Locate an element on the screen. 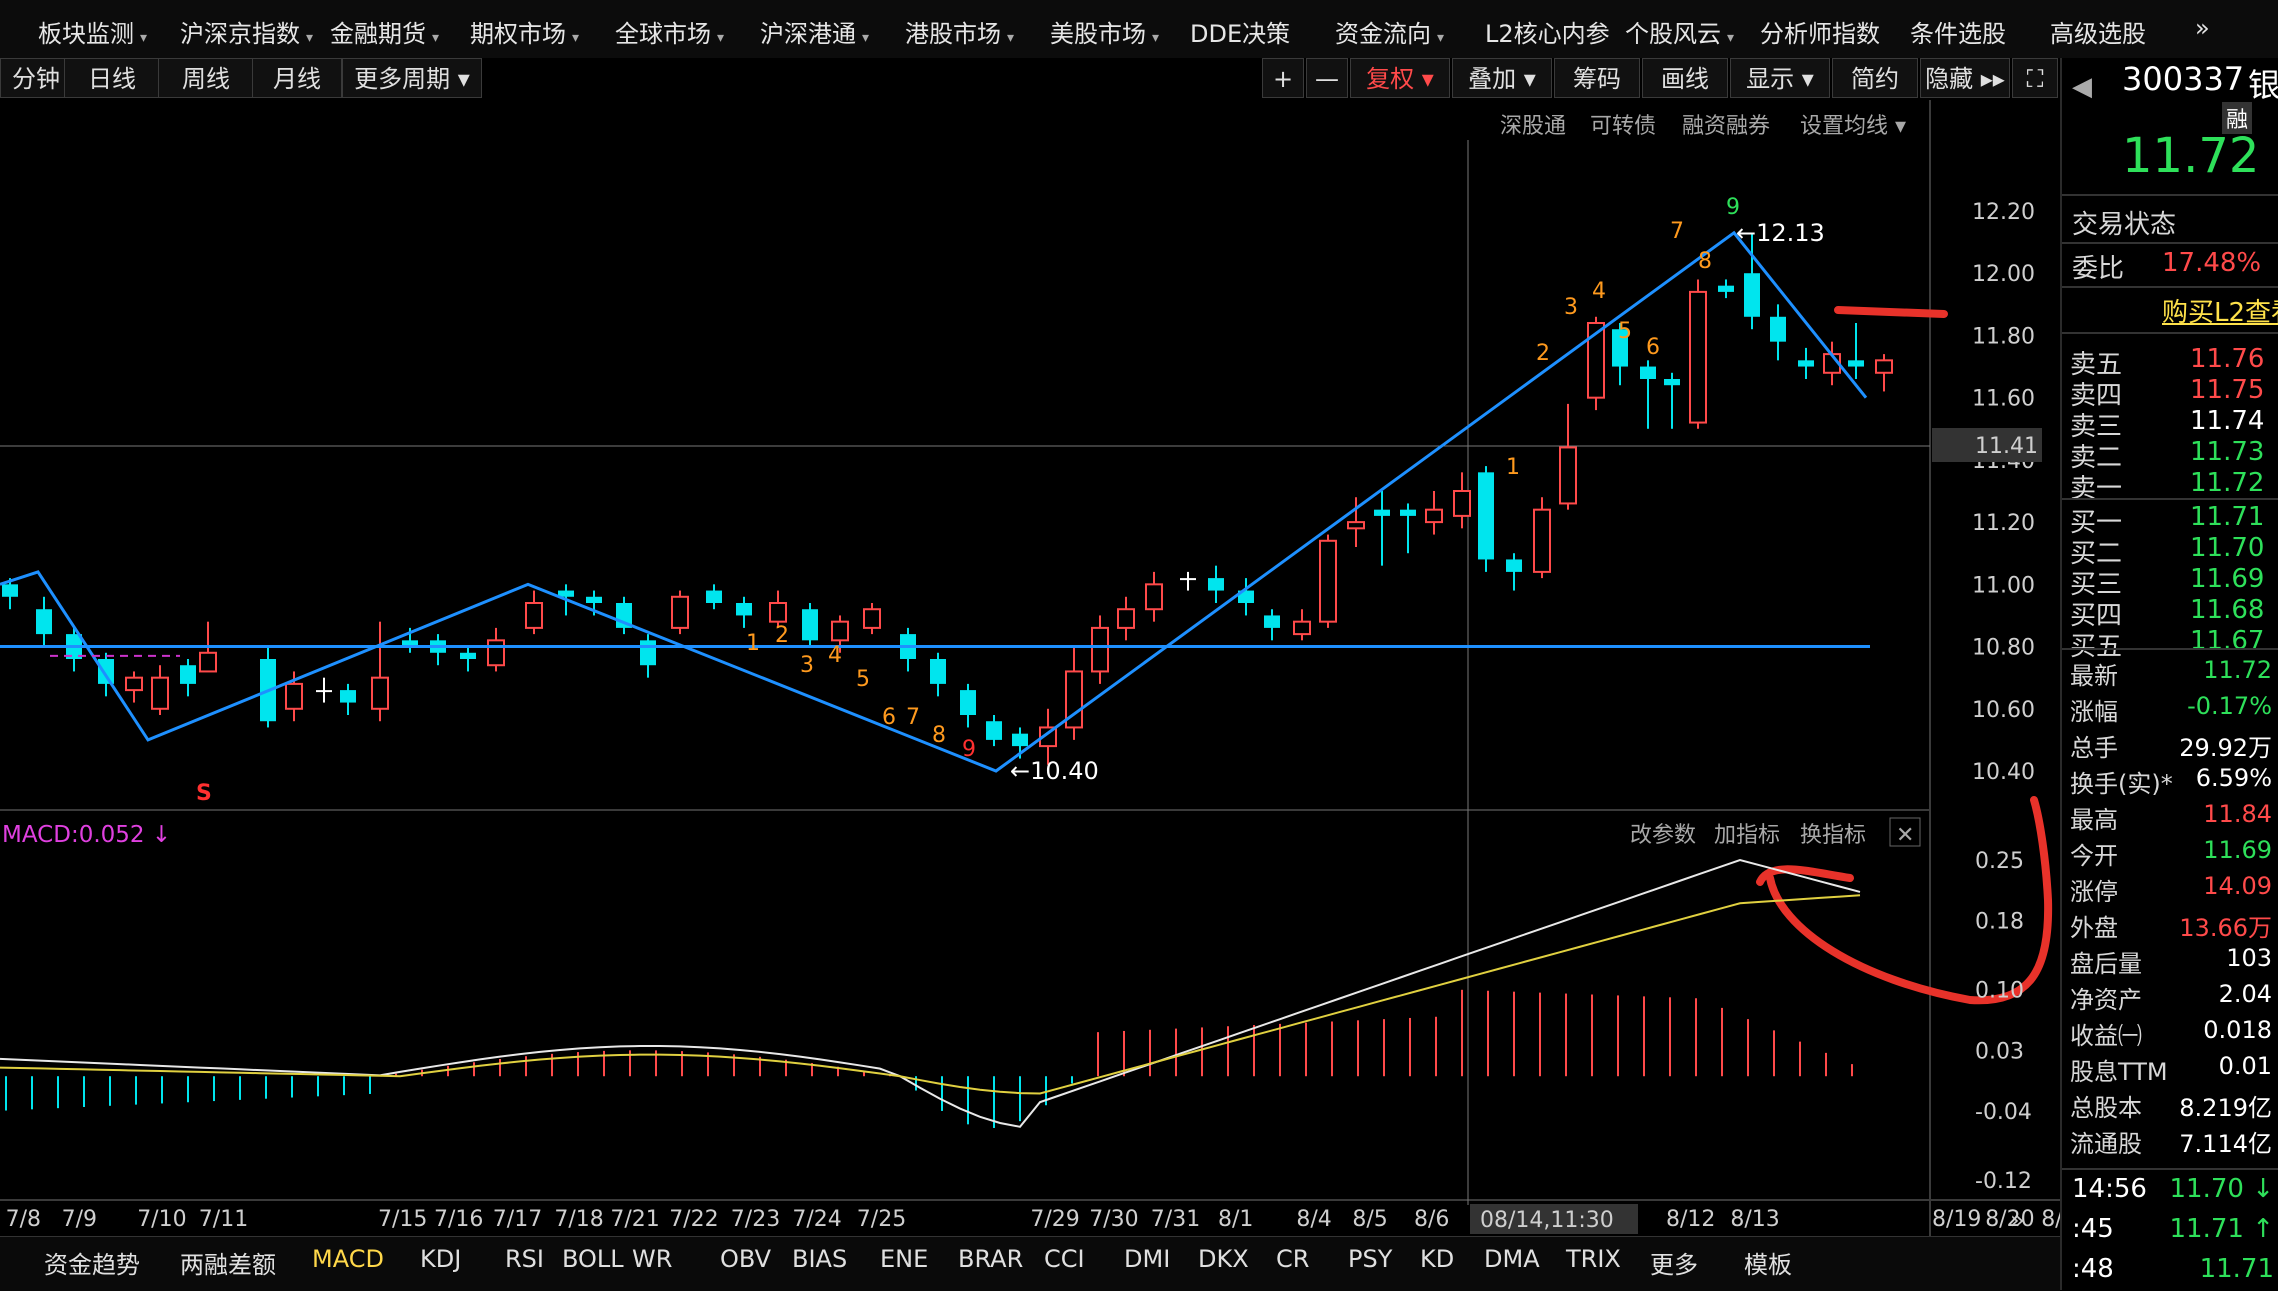 This screenshot has width=2278, height=1291. indicator-tab-14: CR is located at coordinates (1292, 1259).